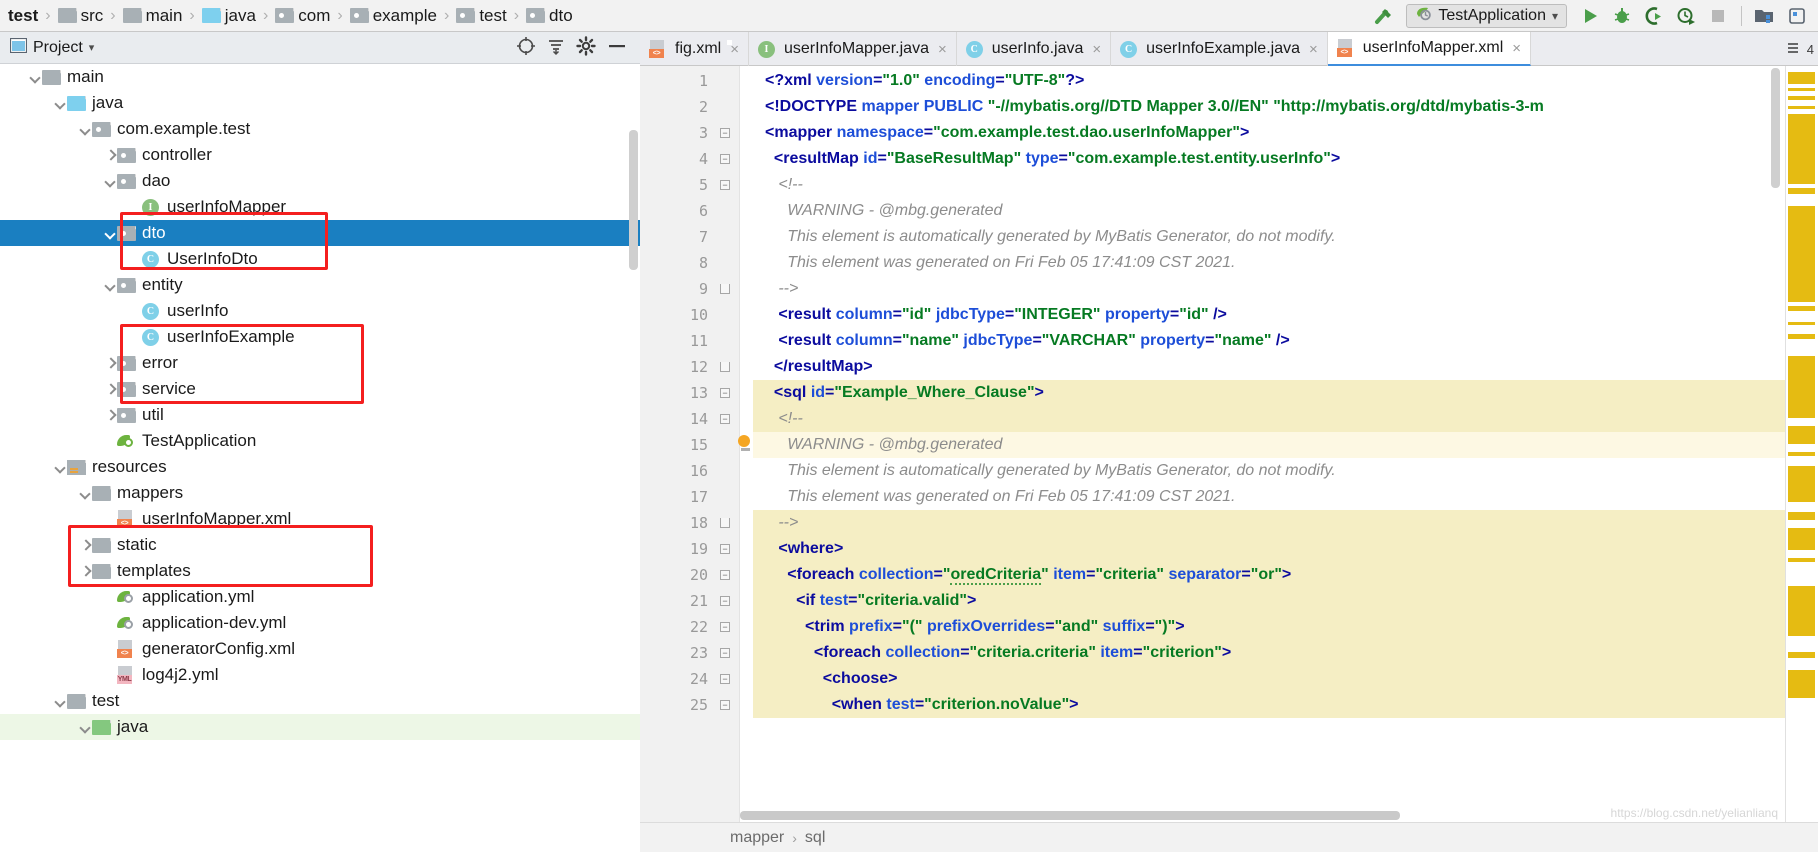 The height and width of the screenshot is (852, 1818). What do you see at coordinates (320, 701) in the screenshot?
I see `tree-node-test: test` at bounding box center [320, 701].